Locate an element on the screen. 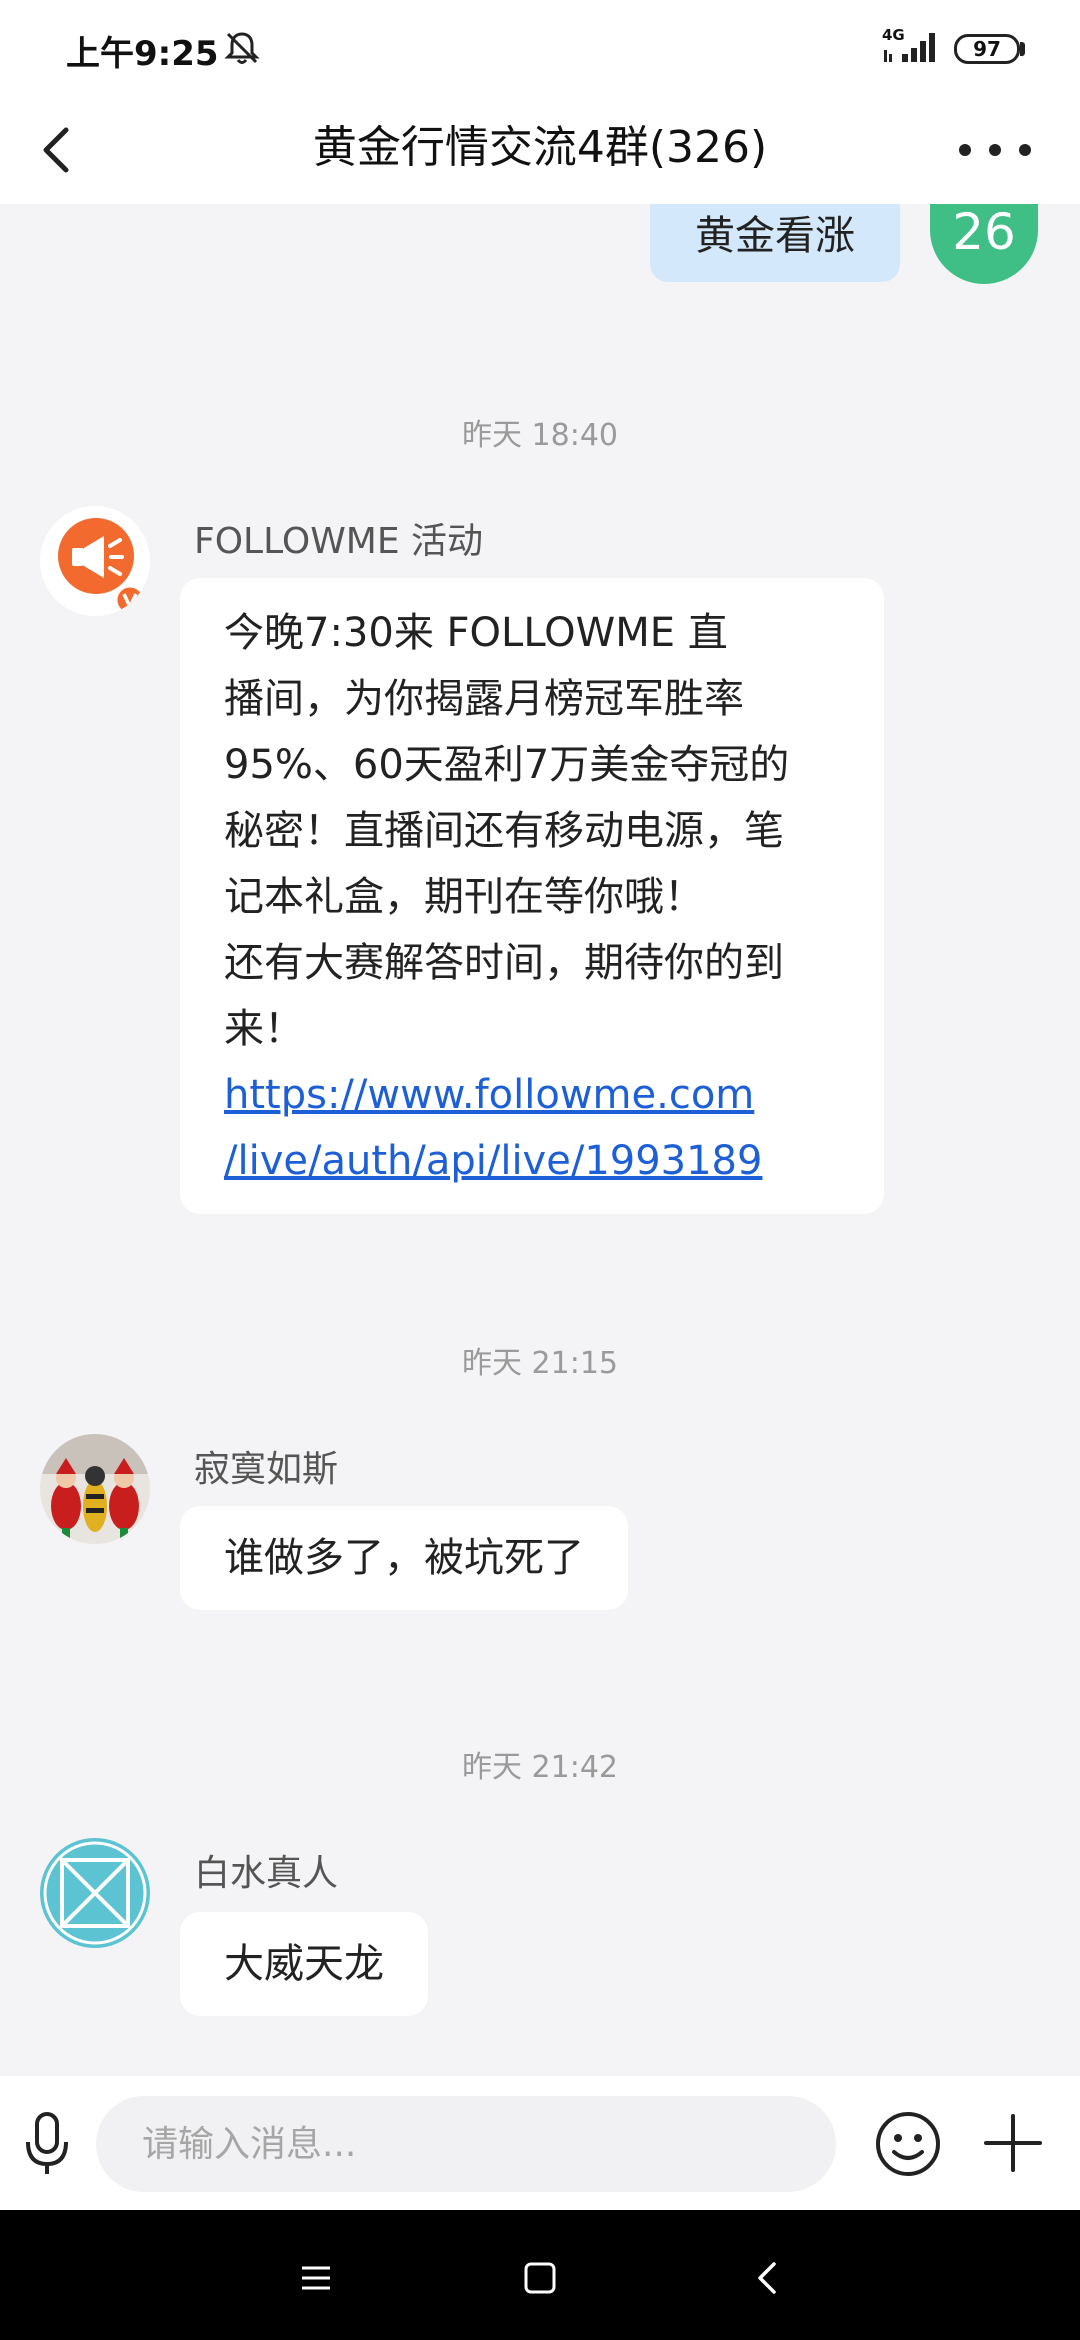 The width and height of the screenshot is (1080, 2340). teal-x-pattern-icon is located at coordinates (95, 1893).